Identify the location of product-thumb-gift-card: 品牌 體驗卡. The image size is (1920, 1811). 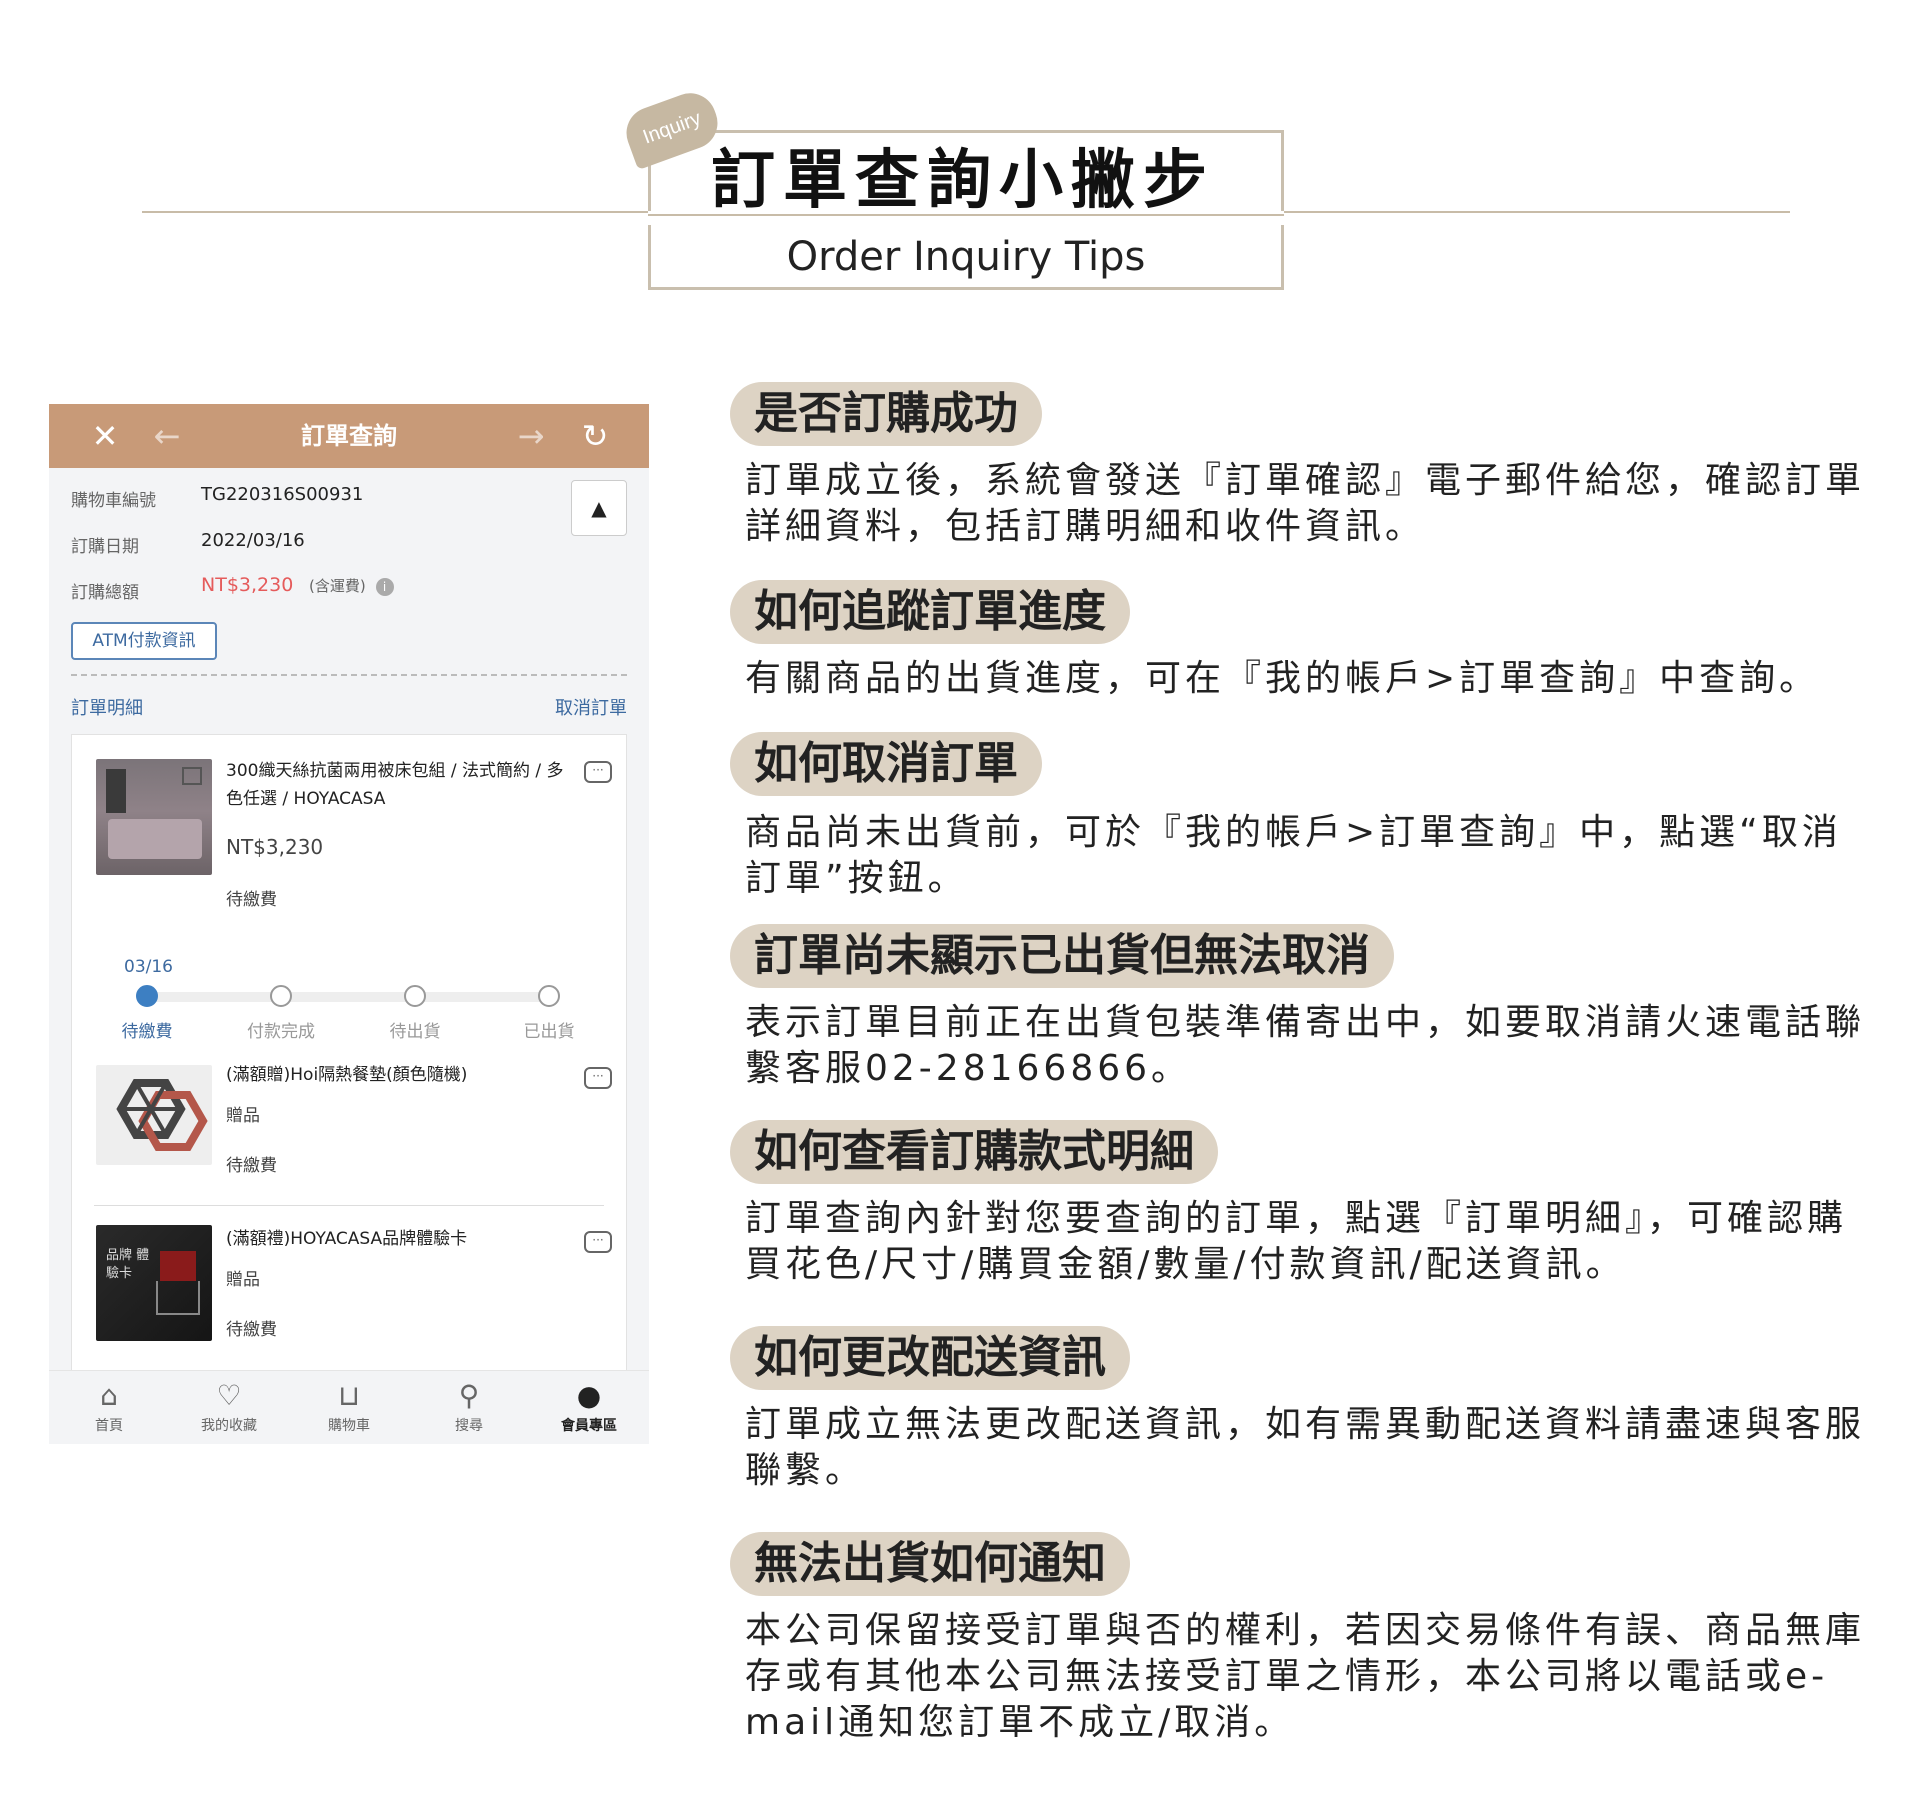
(154, 1283).